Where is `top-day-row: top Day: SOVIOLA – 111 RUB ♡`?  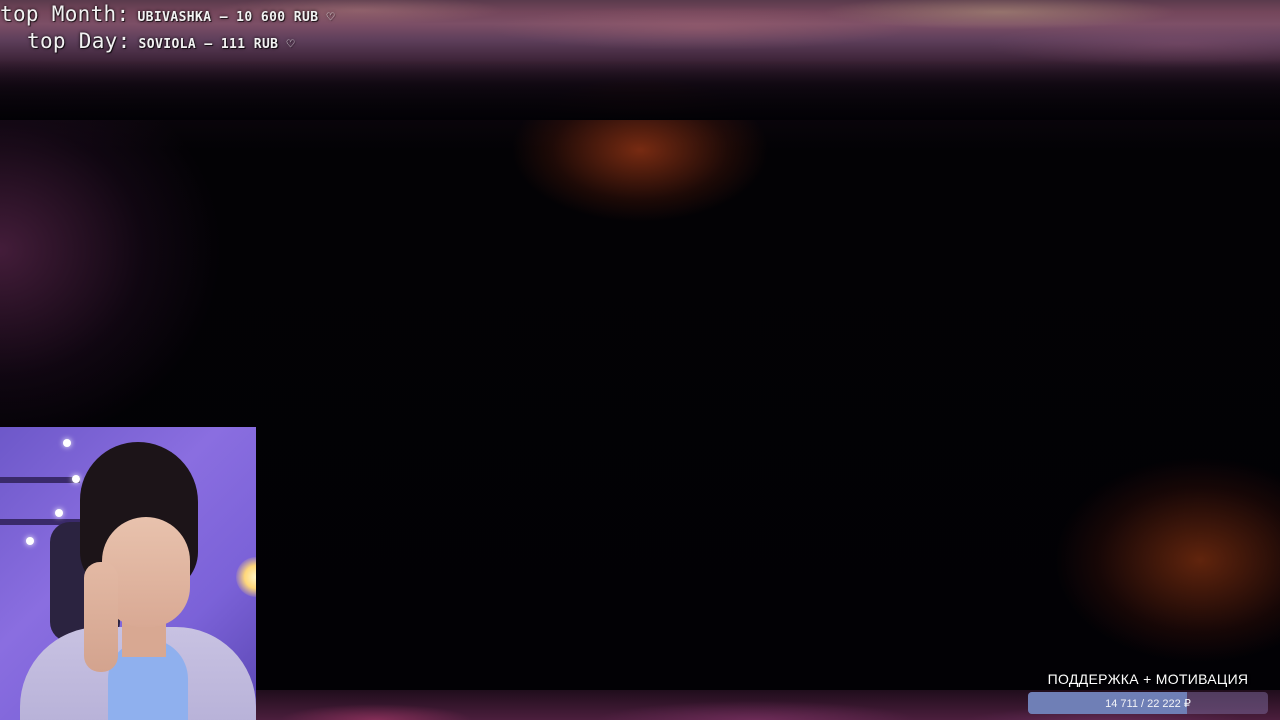 top-day-row: top Day: SOVIOLA – 111 RUB ♡ is located at coordinates (167, 42).